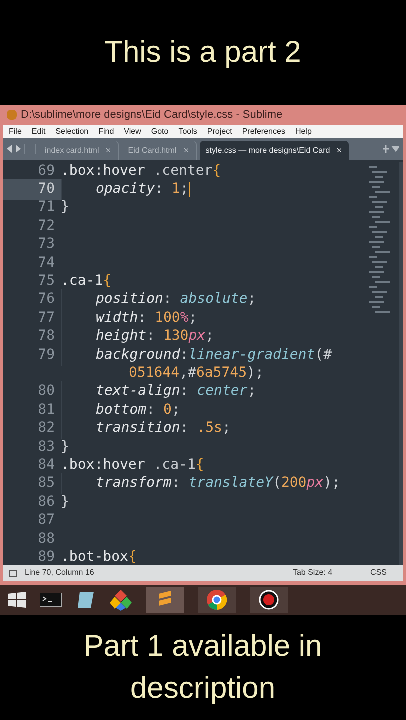 Image resolution: width=406 pixels, height=720 pixels. I want to click on line-number: 72, so click(46, 226).